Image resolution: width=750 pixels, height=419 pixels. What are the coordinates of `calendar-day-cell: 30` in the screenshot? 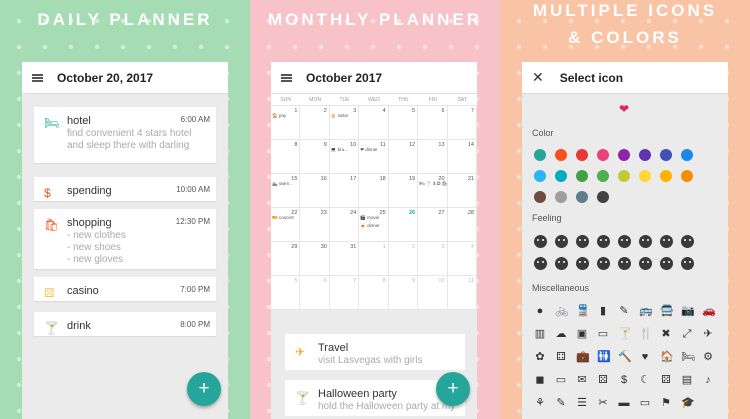 It's located at (315, 258).